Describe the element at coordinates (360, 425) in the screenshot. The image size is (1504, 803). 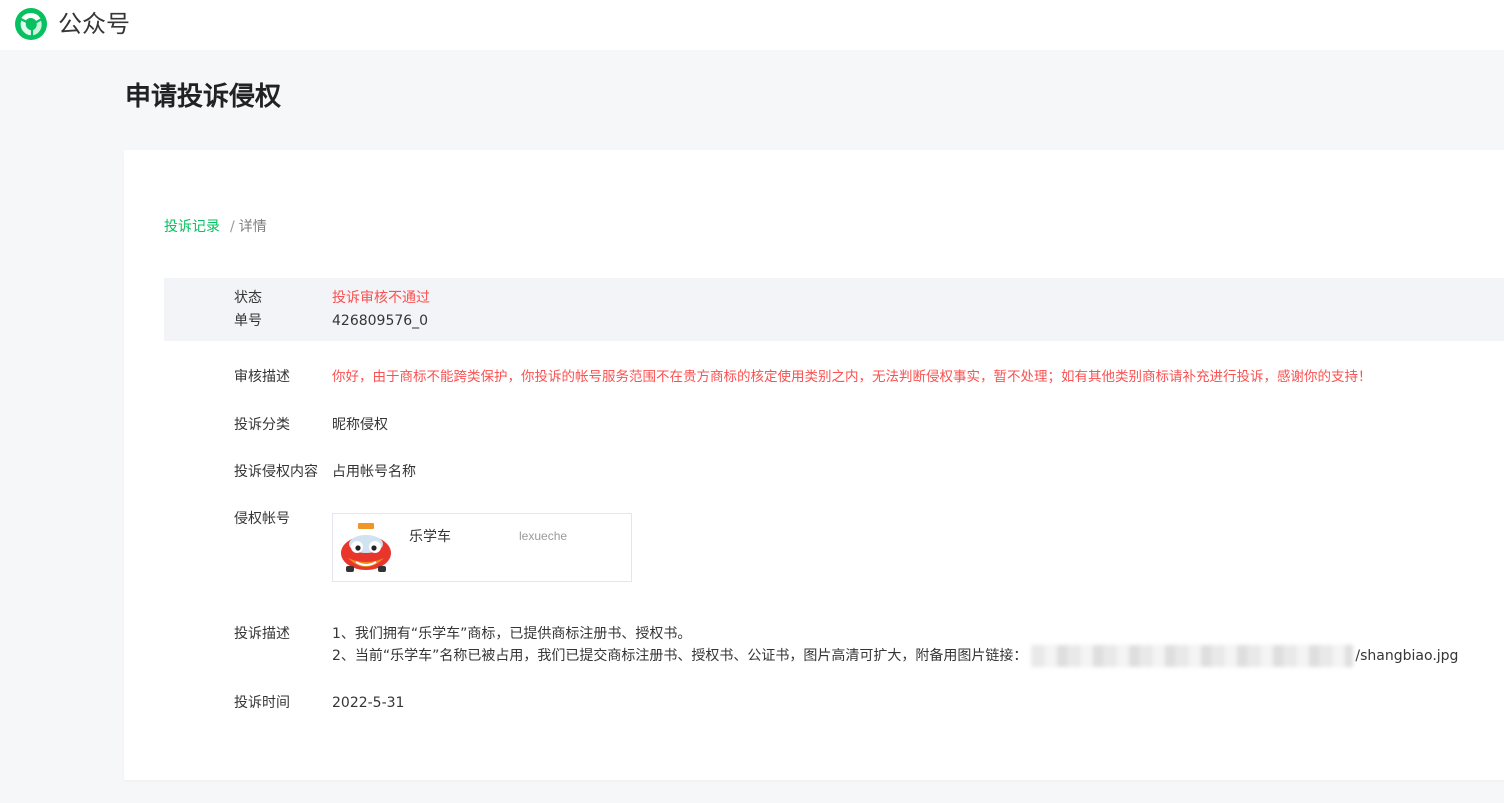
I see `complaint-category-value: 昵称侵权` at that location.